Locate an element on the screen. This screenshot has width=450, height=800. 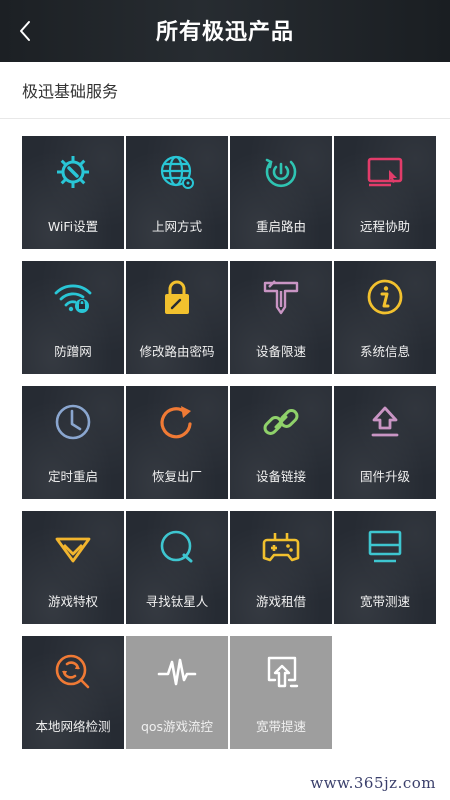
header-bar: 所有极迅产品 is located at coordinates (225, 31).